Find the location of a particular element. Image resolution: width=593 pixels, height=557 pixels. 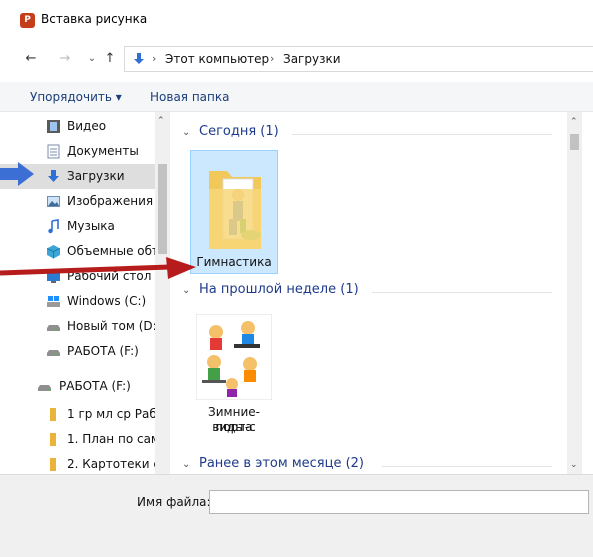

documents-icon is located at coordinates (53, 151).